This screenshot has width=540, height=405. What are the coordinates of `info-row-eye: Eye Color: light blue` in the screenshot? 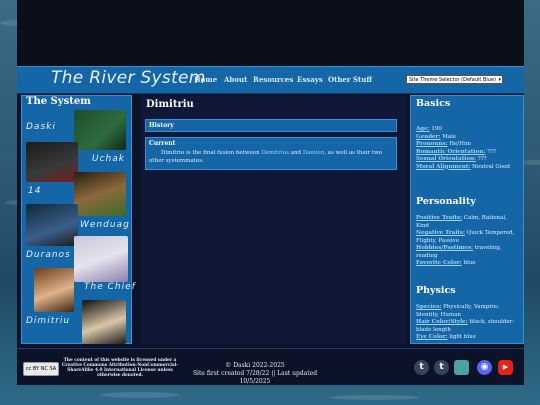 It's located at (468, 338).